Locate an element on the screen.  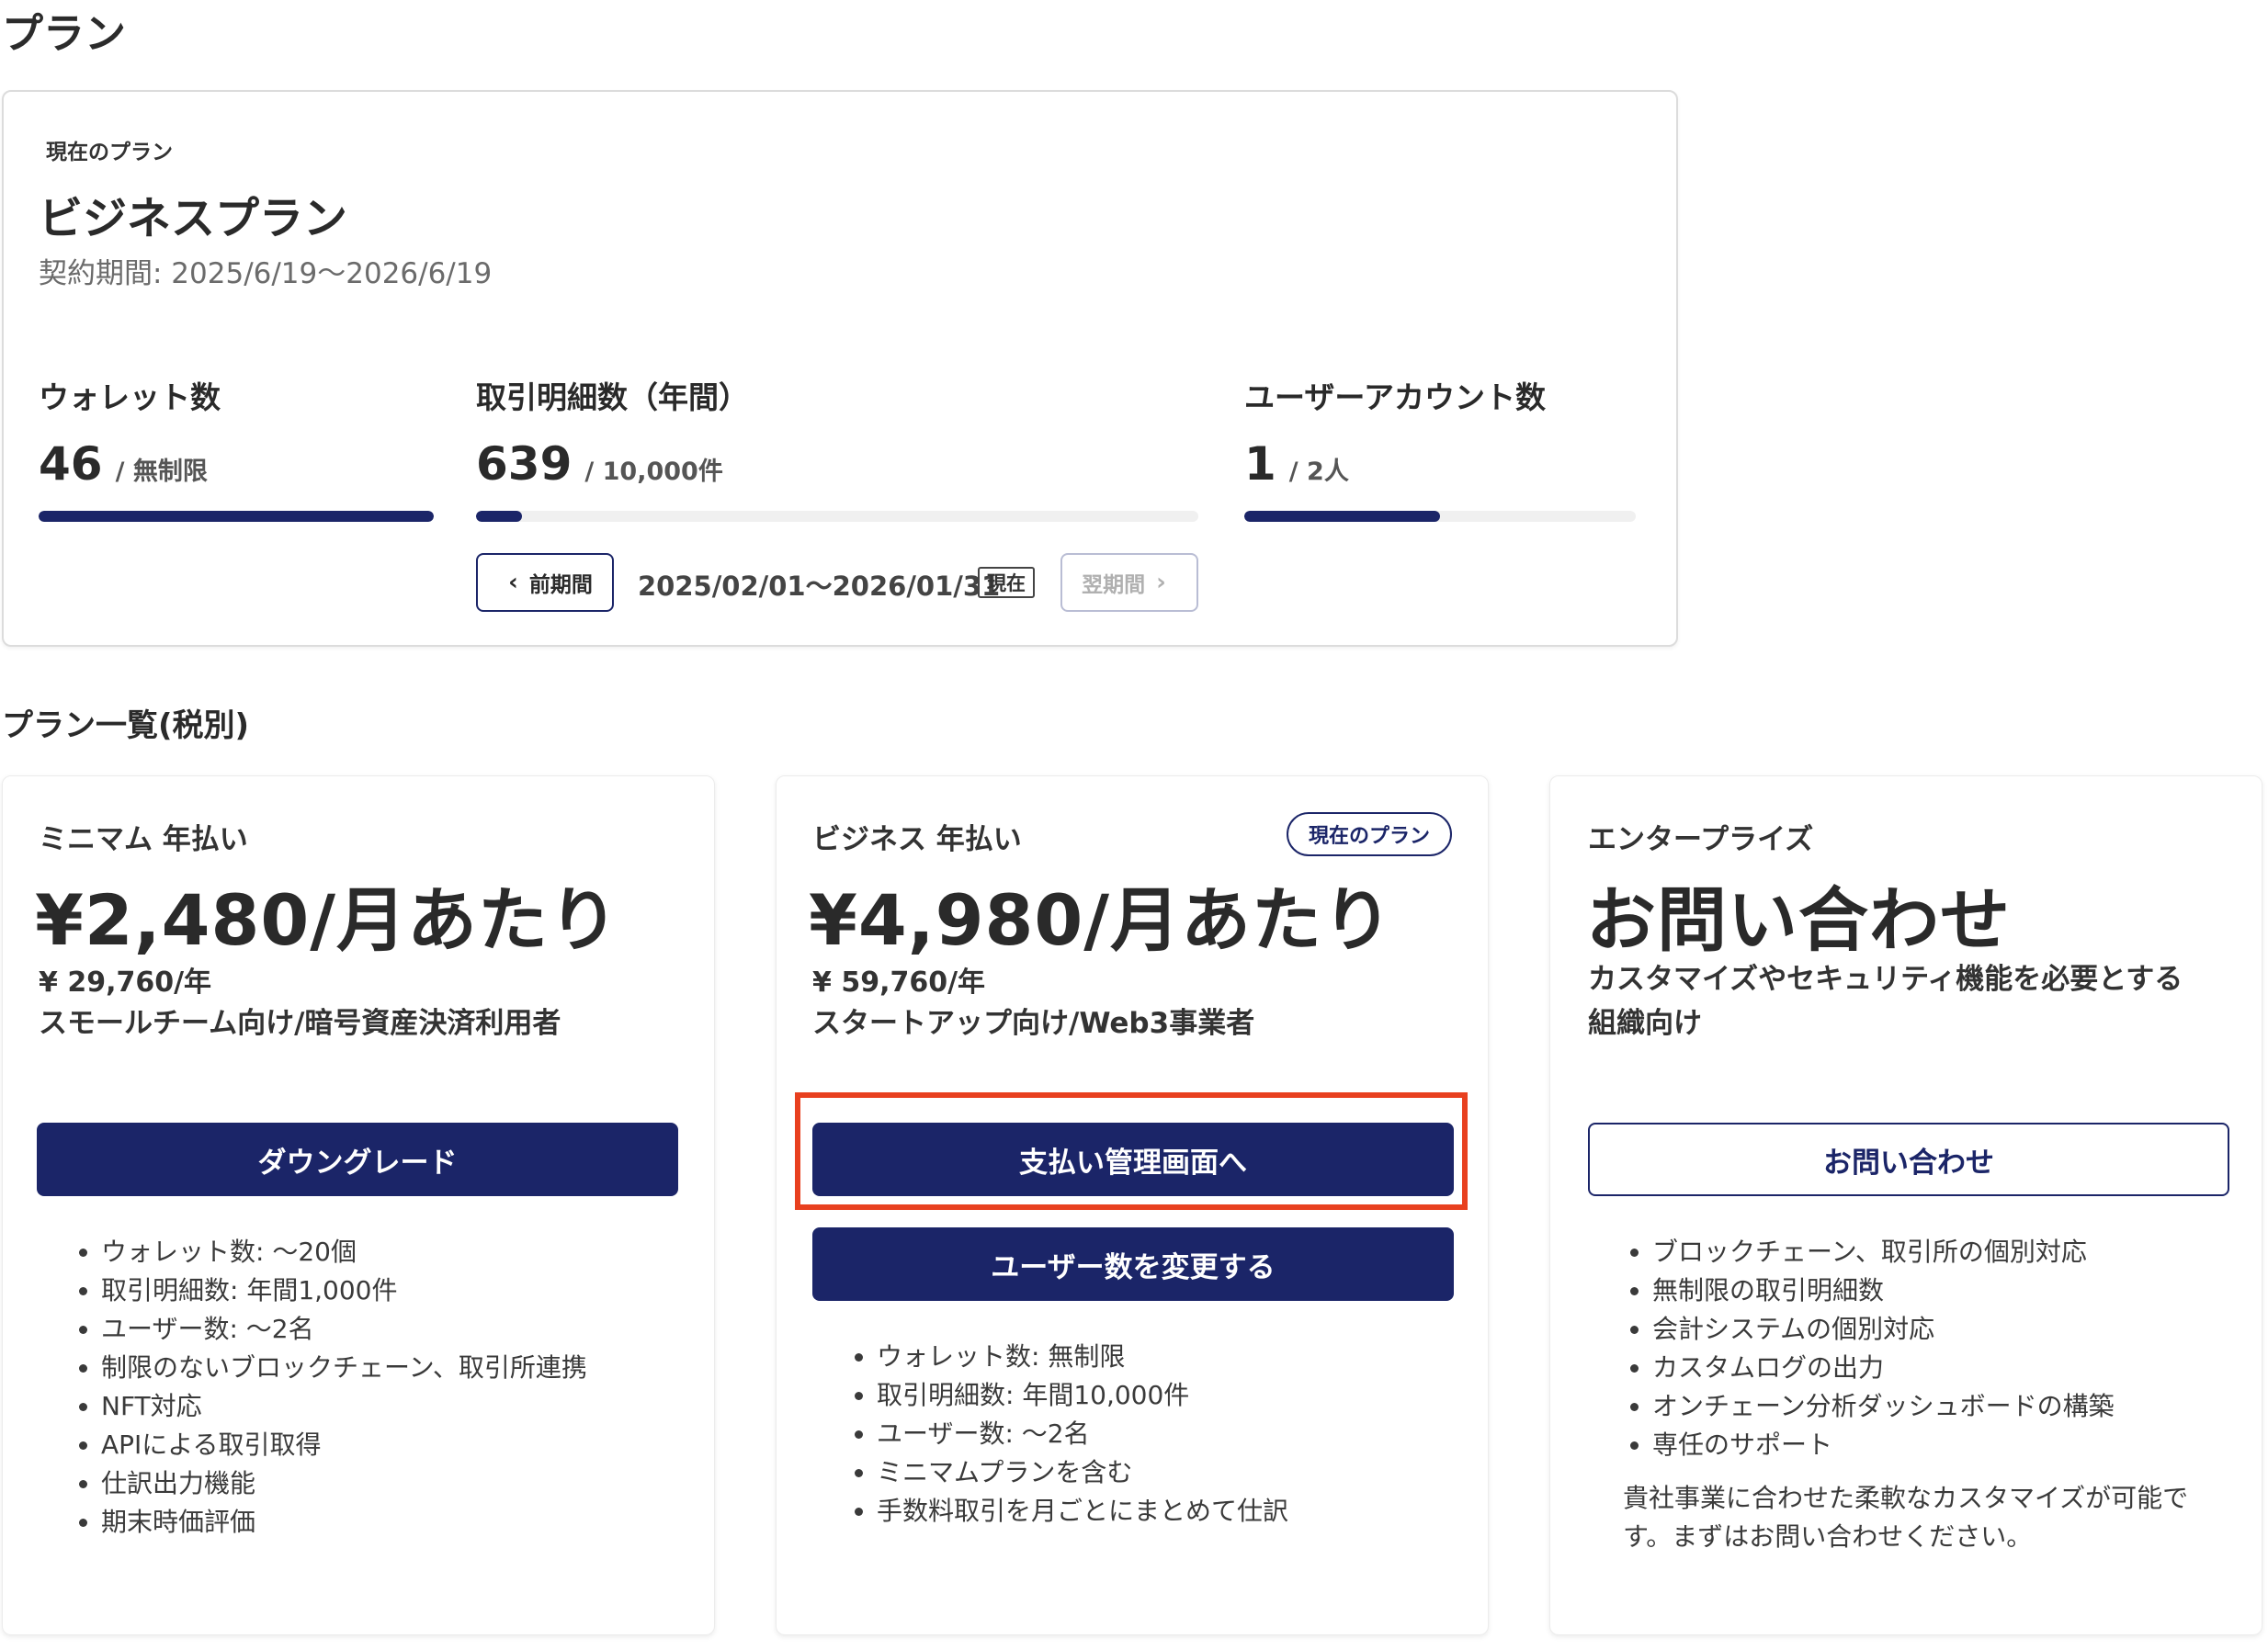
next-period-button: 翌期間 › is located at coordinates (1129, 582).